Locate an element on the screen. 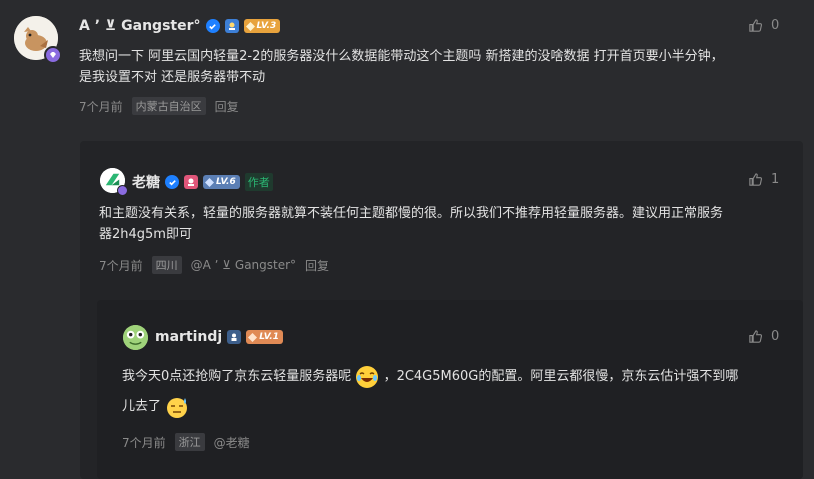  comment-text-segment: 我今天0点还抢购了京东云轻量服务器呢 is located at coordinates (237, 376).